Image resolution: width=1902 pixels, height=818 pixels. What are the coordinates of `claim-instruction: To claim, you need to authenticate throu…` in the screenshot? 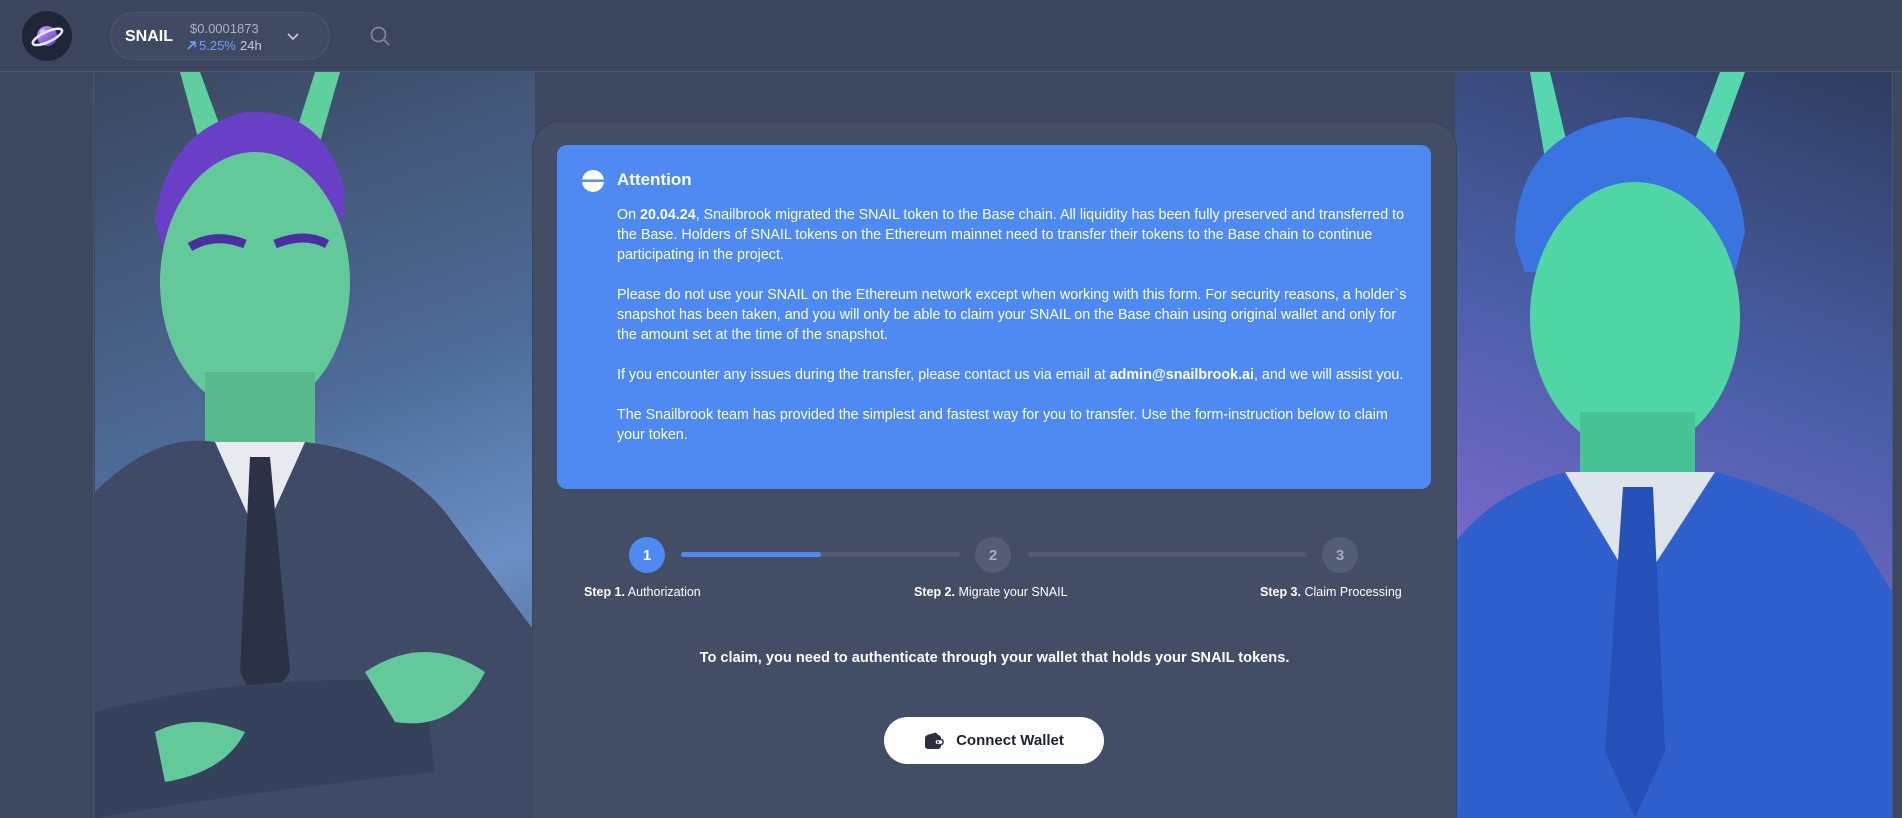 It's located at (994, 658).